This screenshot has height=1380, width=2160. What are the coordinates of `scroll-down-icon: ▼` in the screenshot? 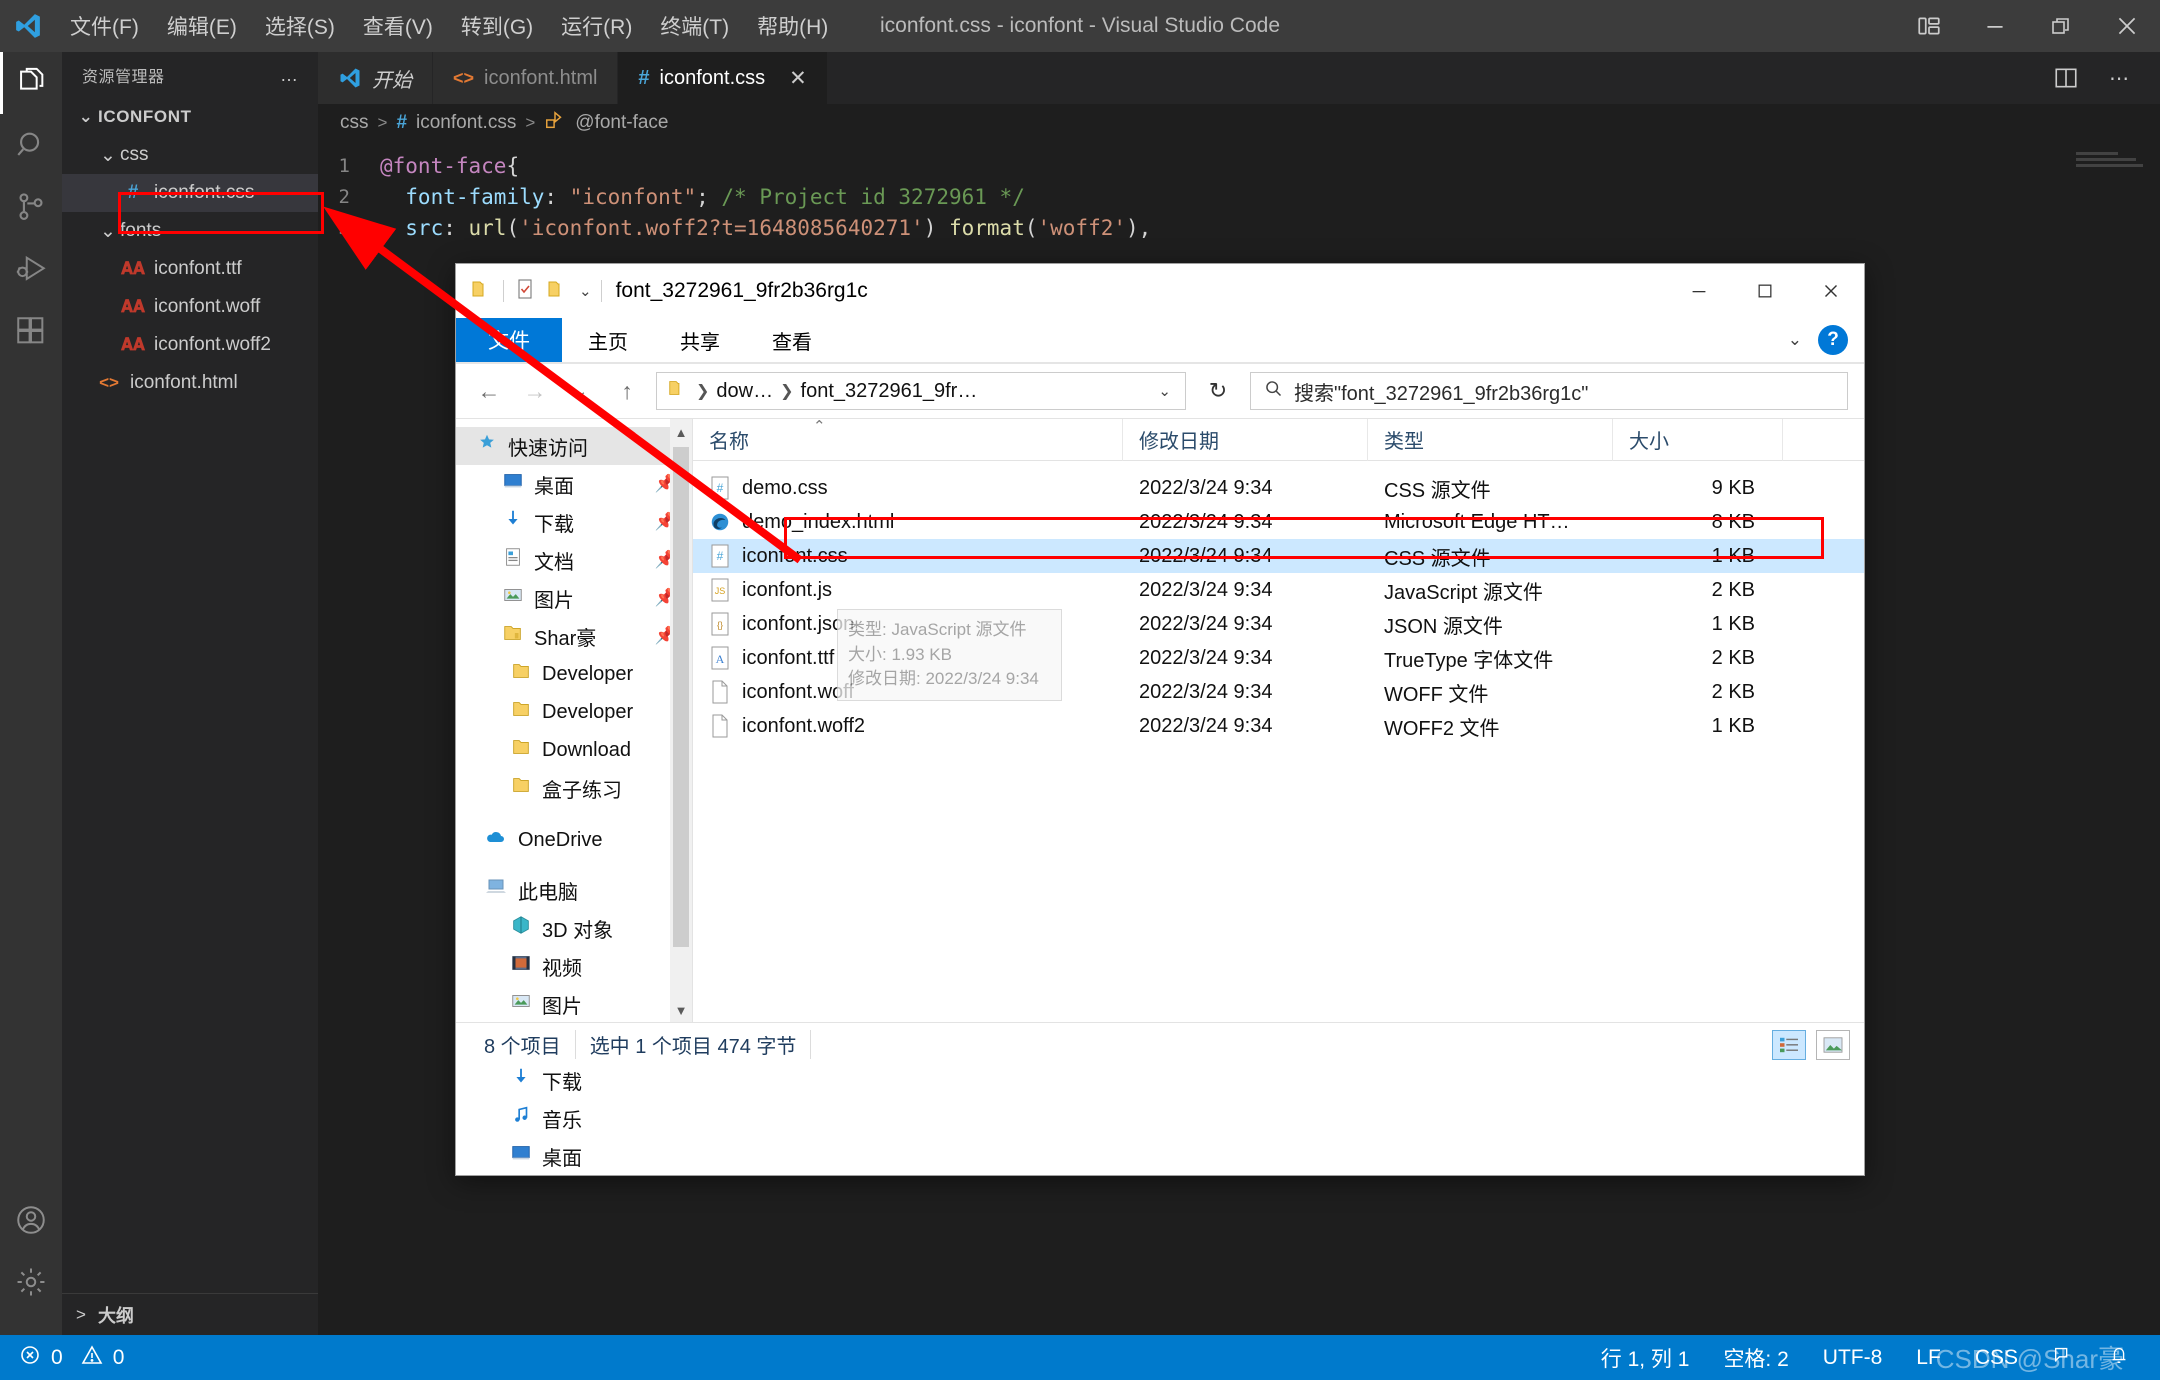 It's located at (681, 1010).